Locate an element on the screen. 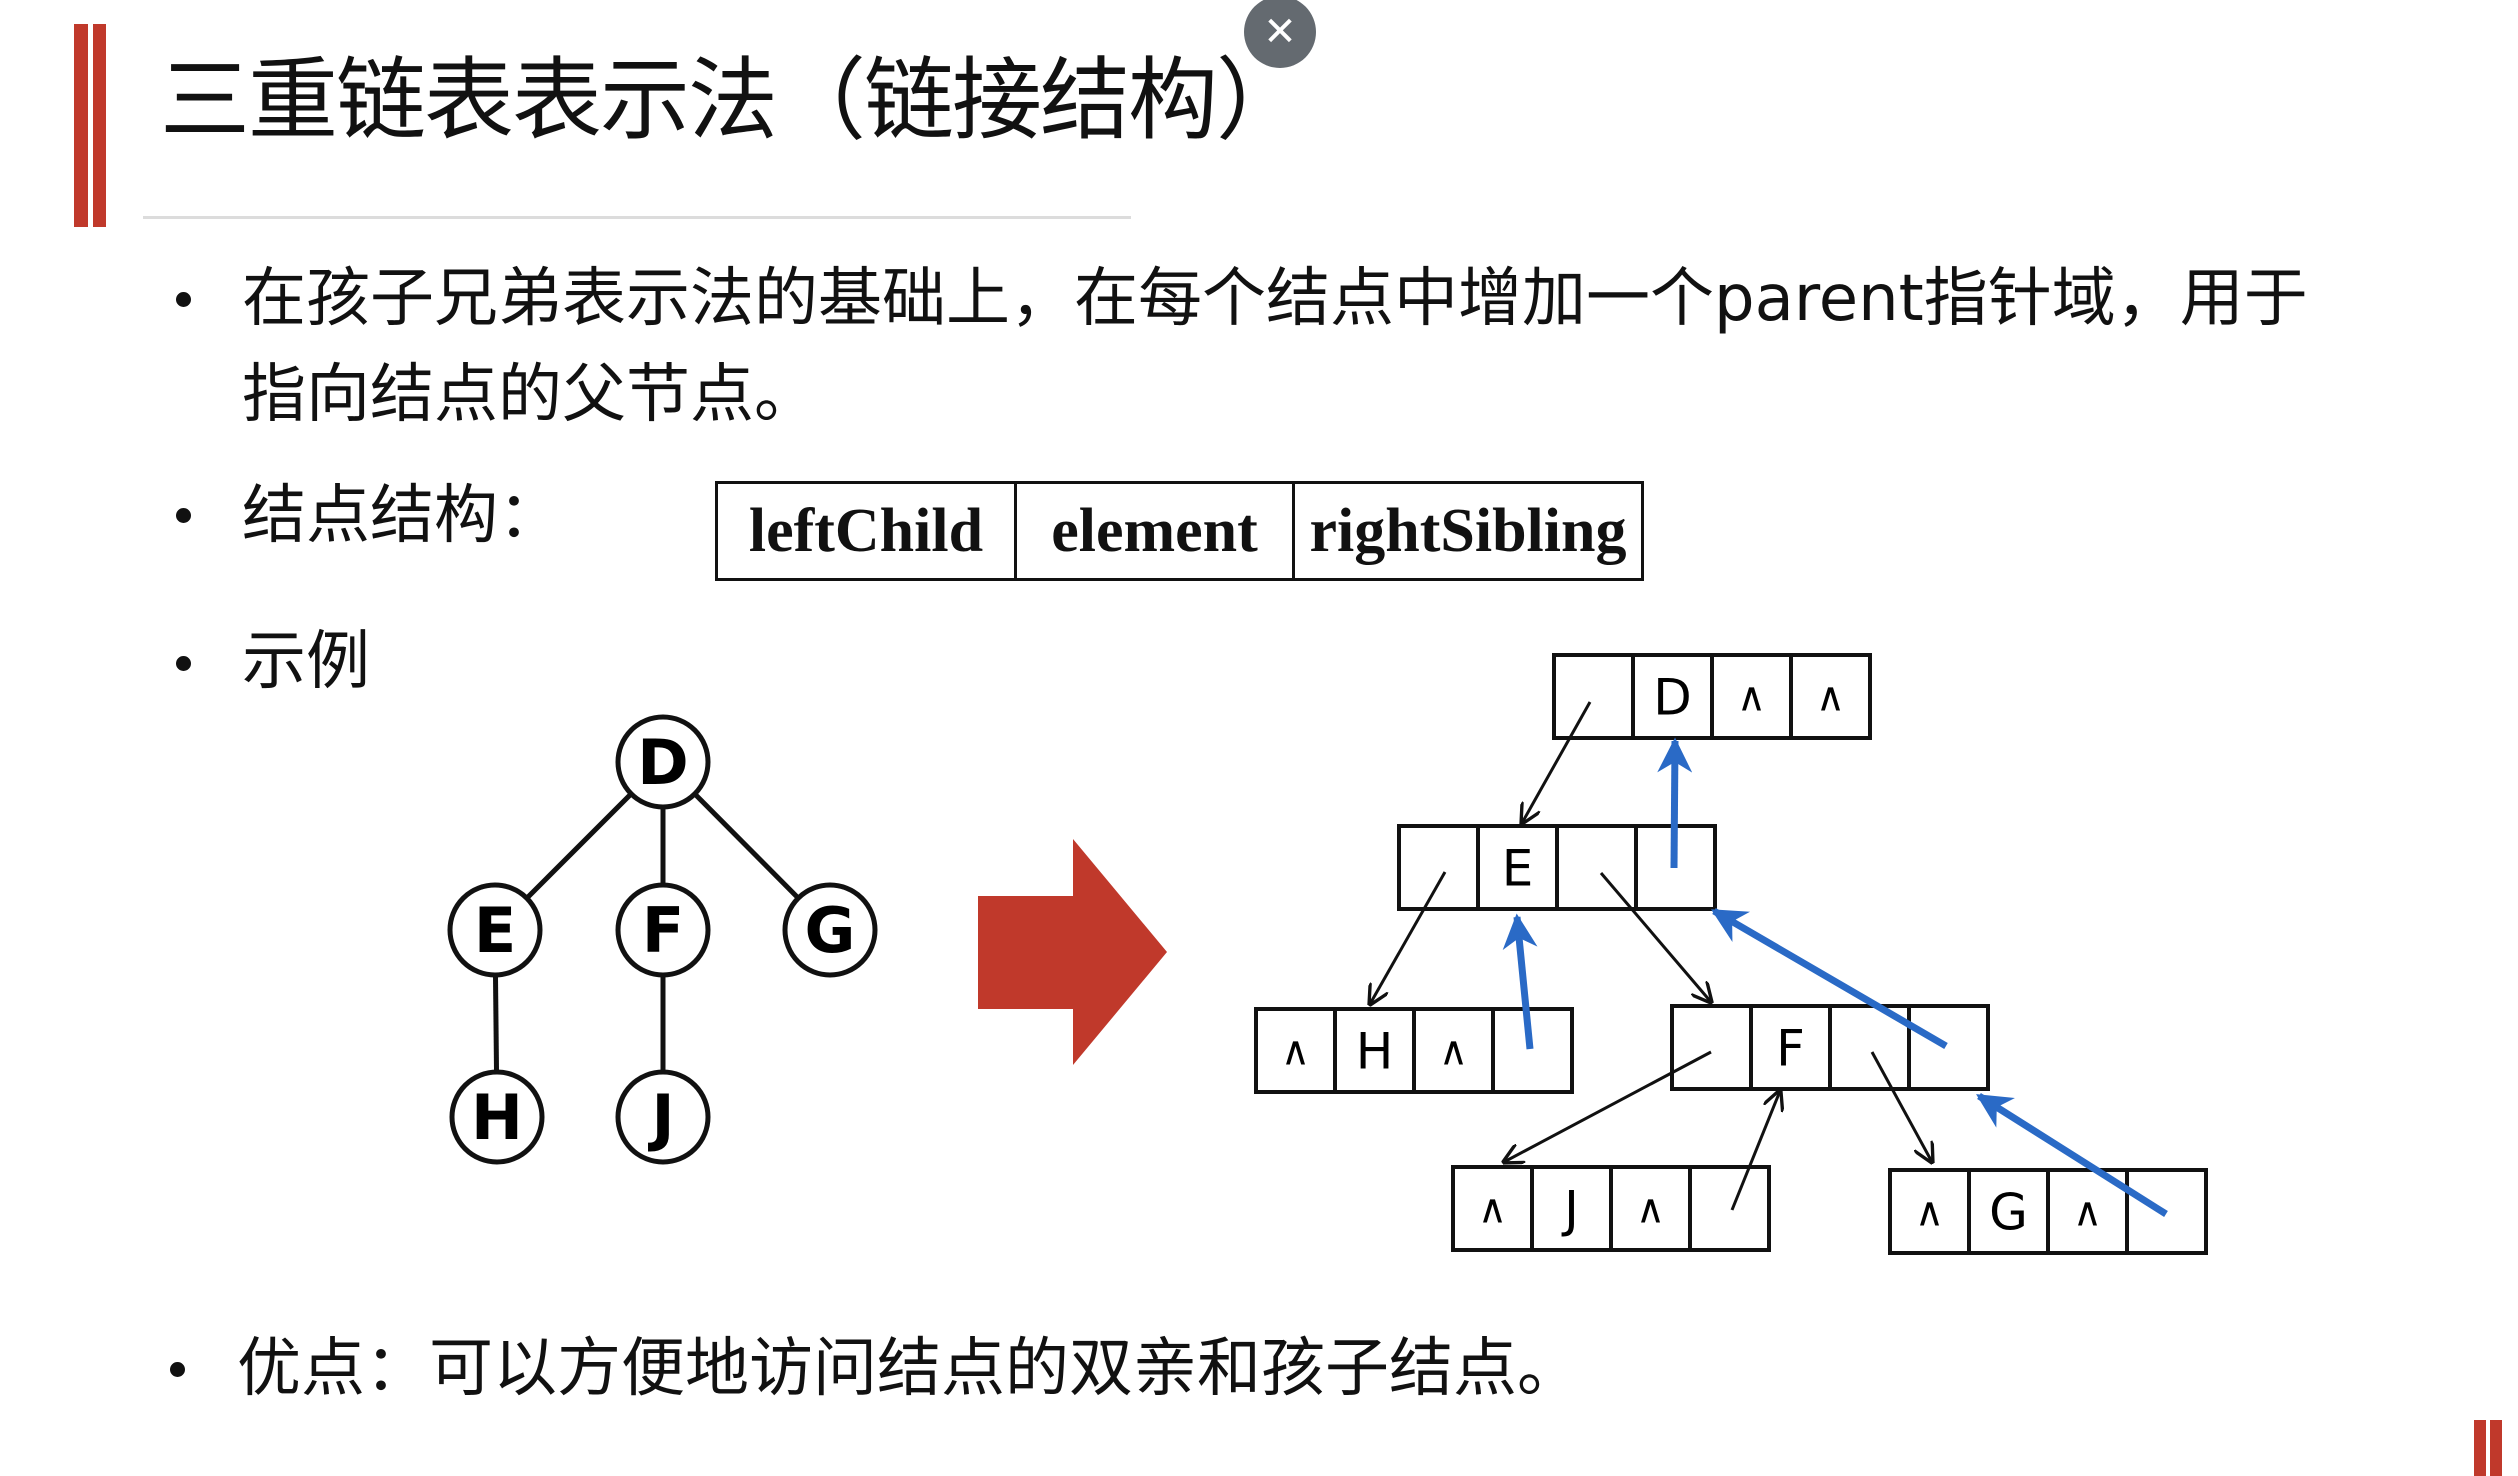 Image resolution: width=2518 pixels, height=1476 pixels. element-label: F is located at coordinates (1790, 1049).